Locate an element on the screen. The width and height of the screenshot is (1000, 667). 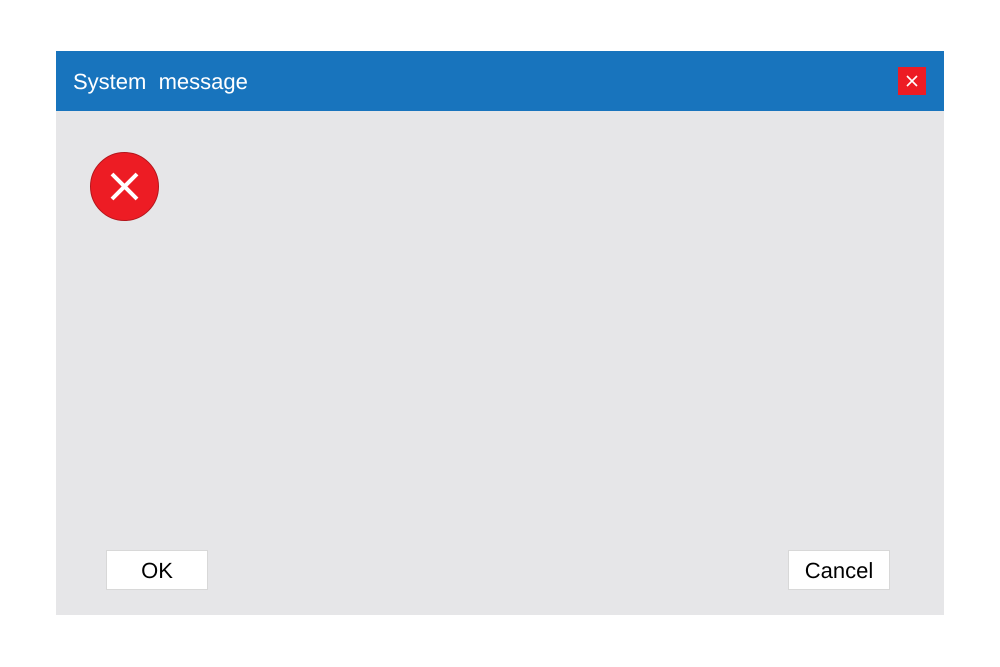
error-icon is located at coordinates (124, 186).